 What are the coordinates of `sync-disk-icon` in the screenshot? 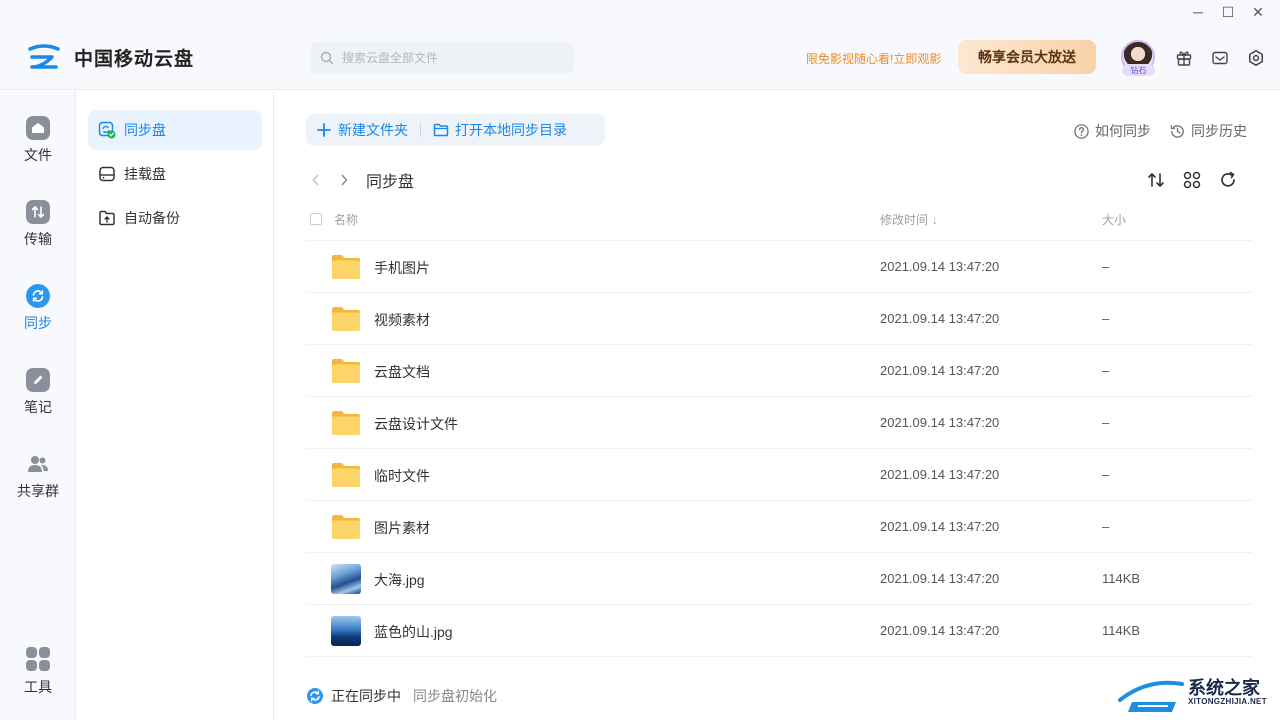 It's located at (107, 130).